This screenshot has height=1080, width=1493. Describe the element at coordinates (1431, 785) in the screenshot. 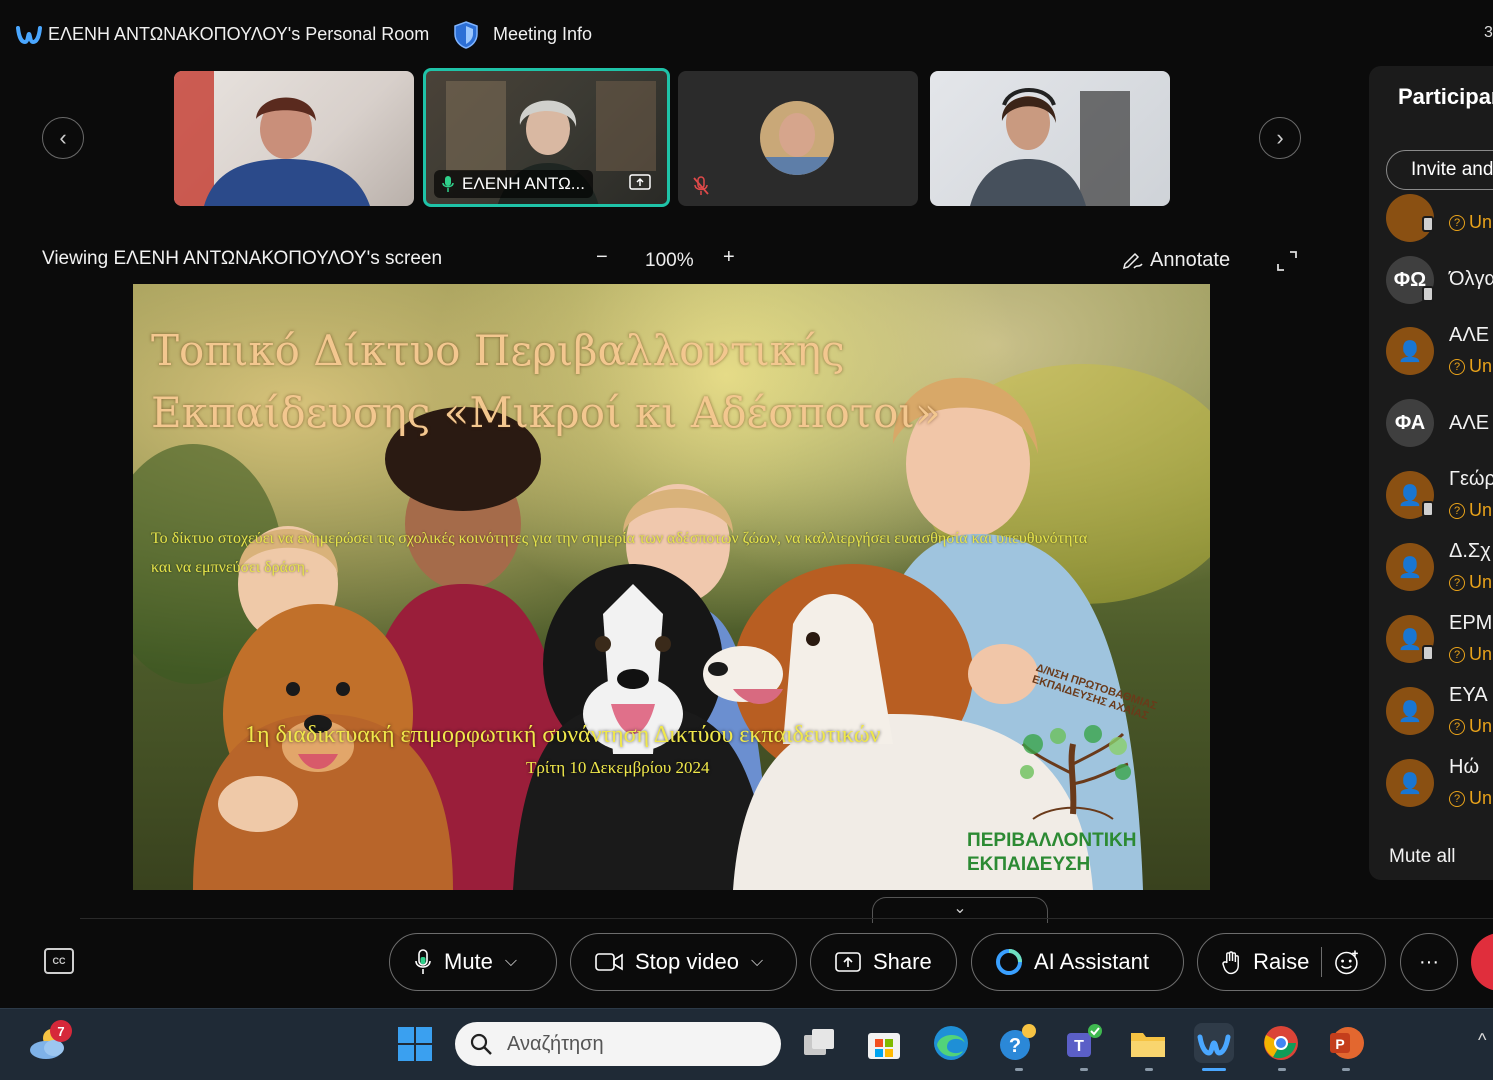

I see `participant-row: 👤 Ηώ ?Unmuted` at that location.